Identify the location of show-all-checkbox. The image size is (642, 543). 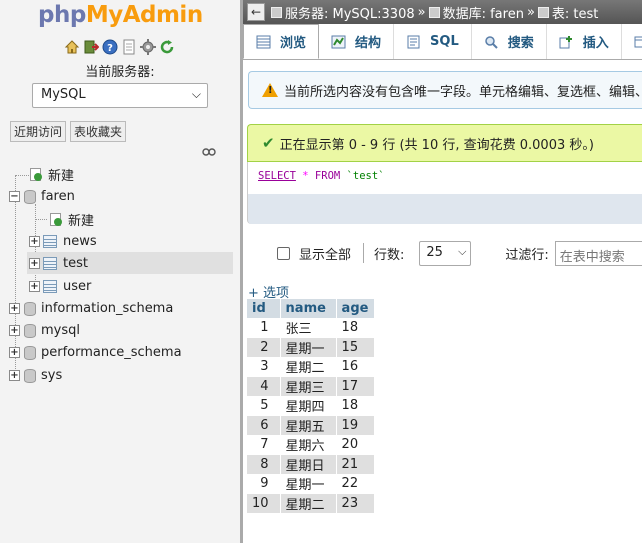
(283, 253).